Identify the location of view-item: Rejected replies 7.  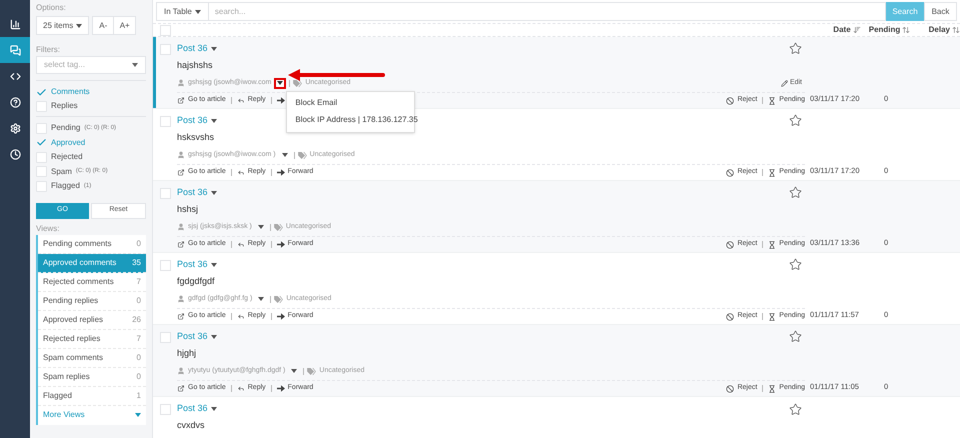
(92, 339).